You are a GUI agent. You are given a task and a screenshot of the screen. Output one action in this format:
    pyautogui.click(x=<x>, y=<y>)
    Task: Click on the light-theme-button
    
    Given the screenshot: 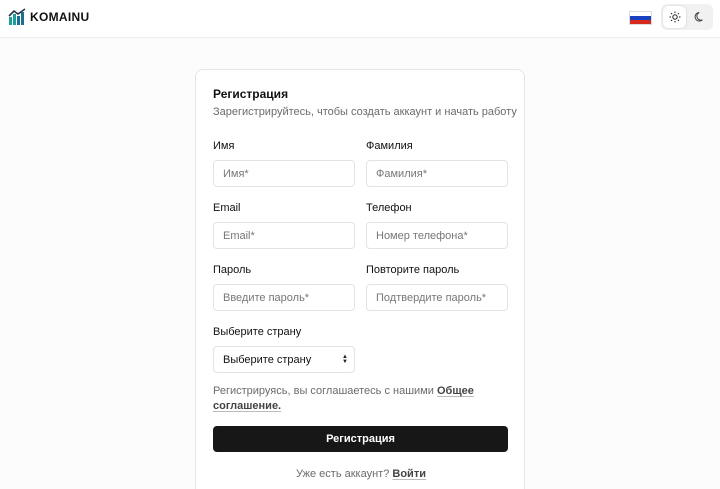 What is the action you would take?
    pyautogui.click(x=674, y=17)
    